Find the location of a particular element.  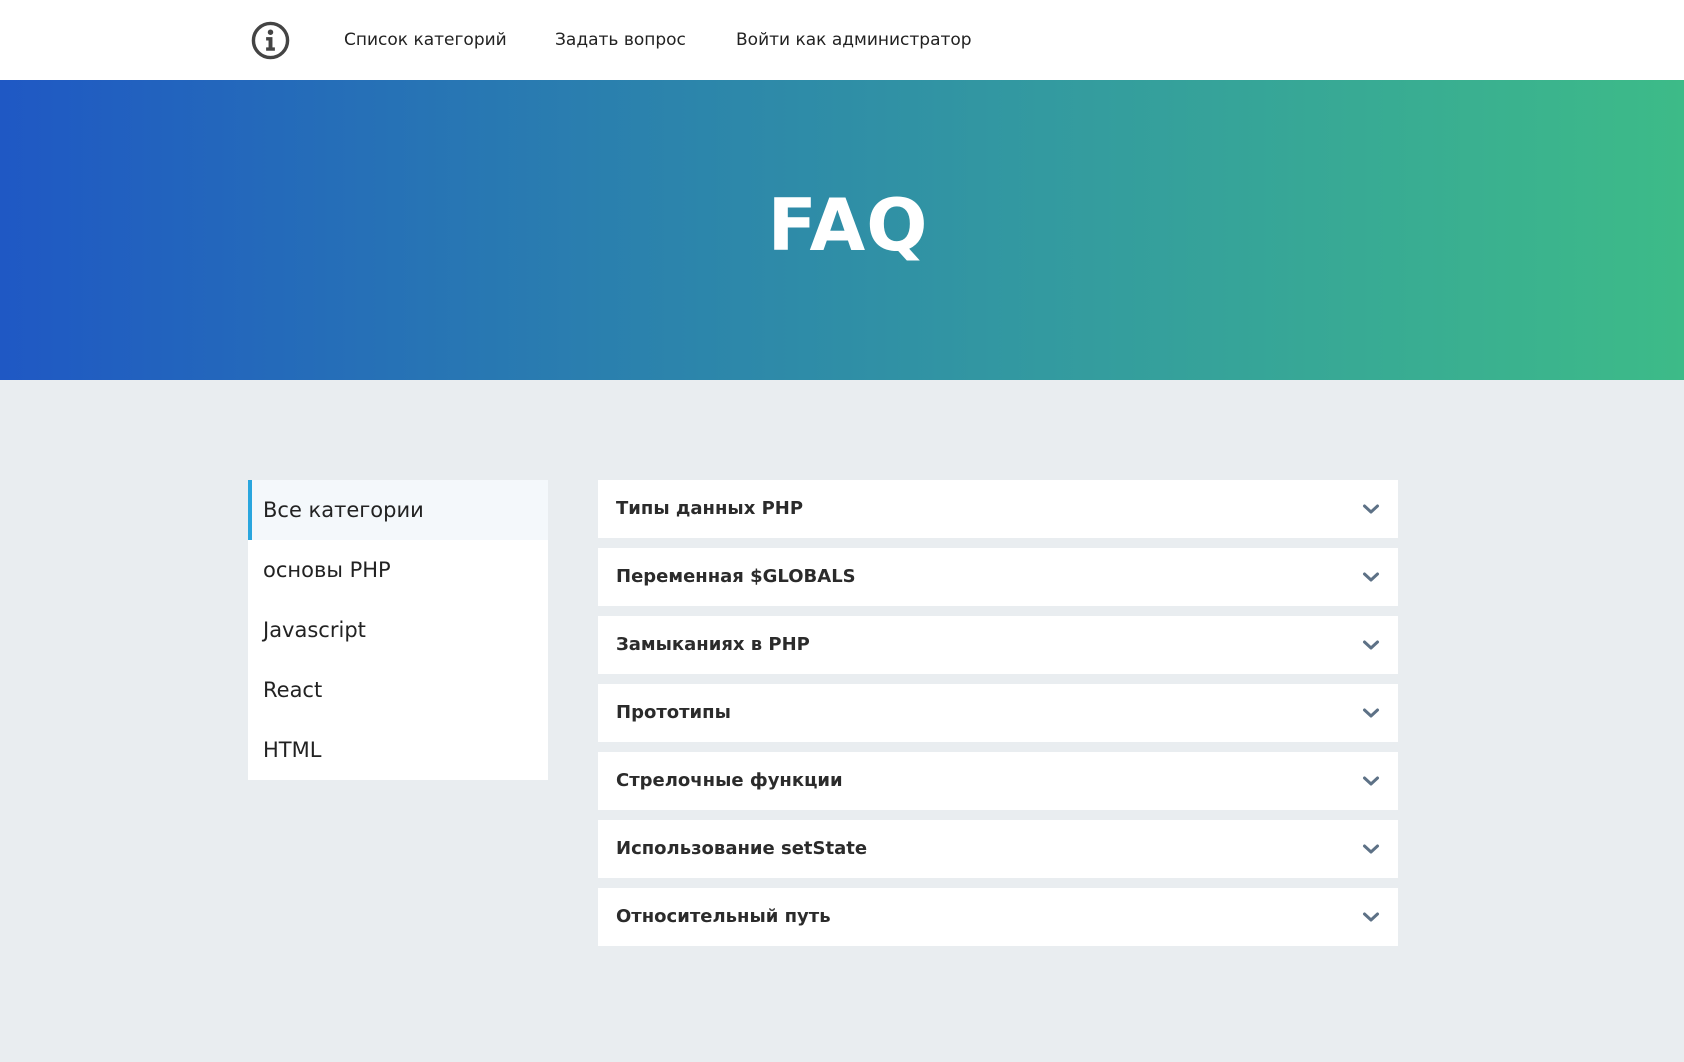

faq-question: Использование setState is located at coordinates (742, 848).